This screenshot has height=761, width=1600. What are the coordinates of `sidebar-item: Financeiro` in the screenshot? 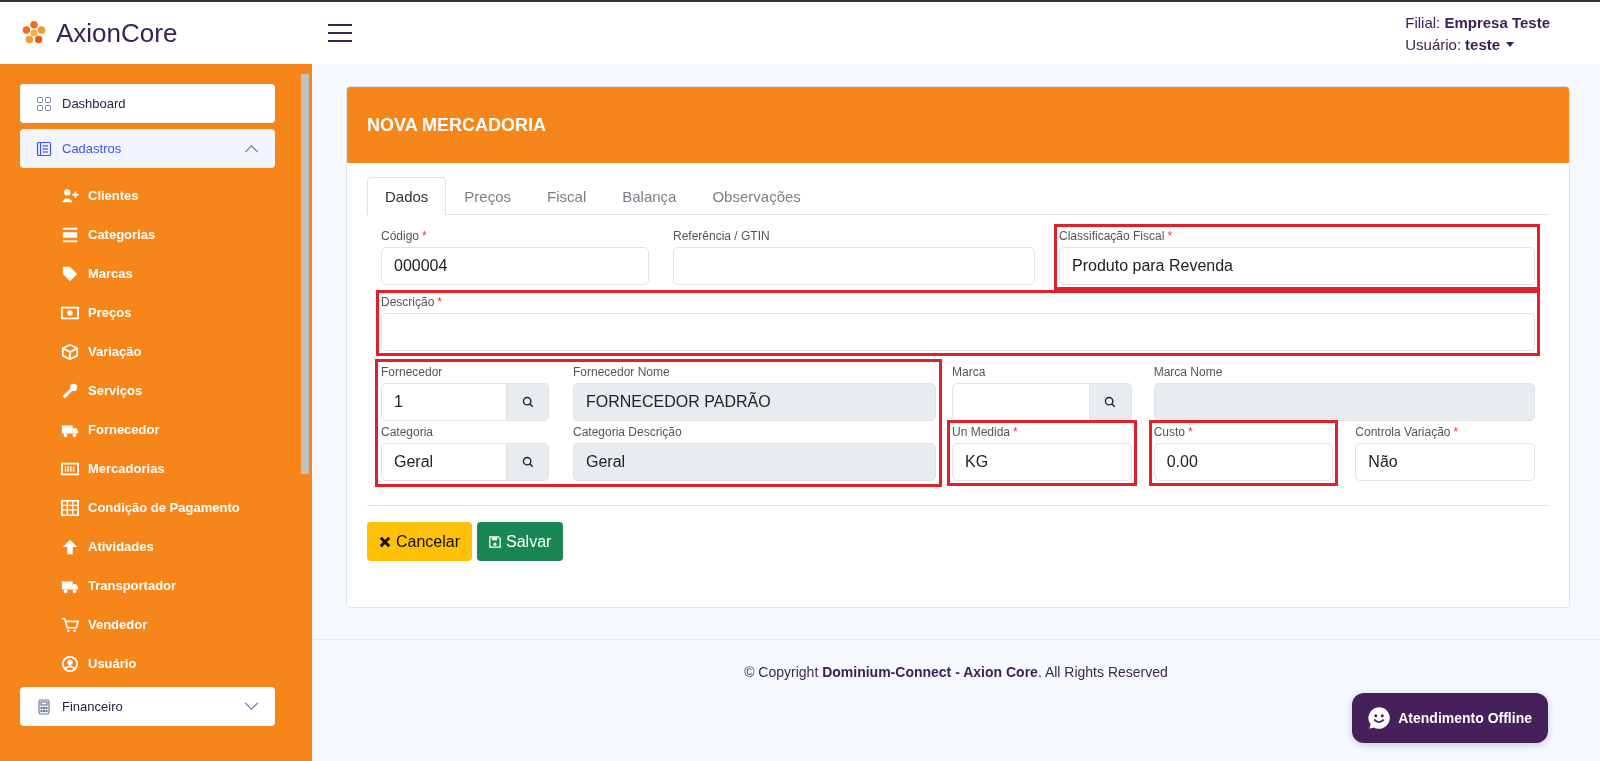 It's located at (147, 706).